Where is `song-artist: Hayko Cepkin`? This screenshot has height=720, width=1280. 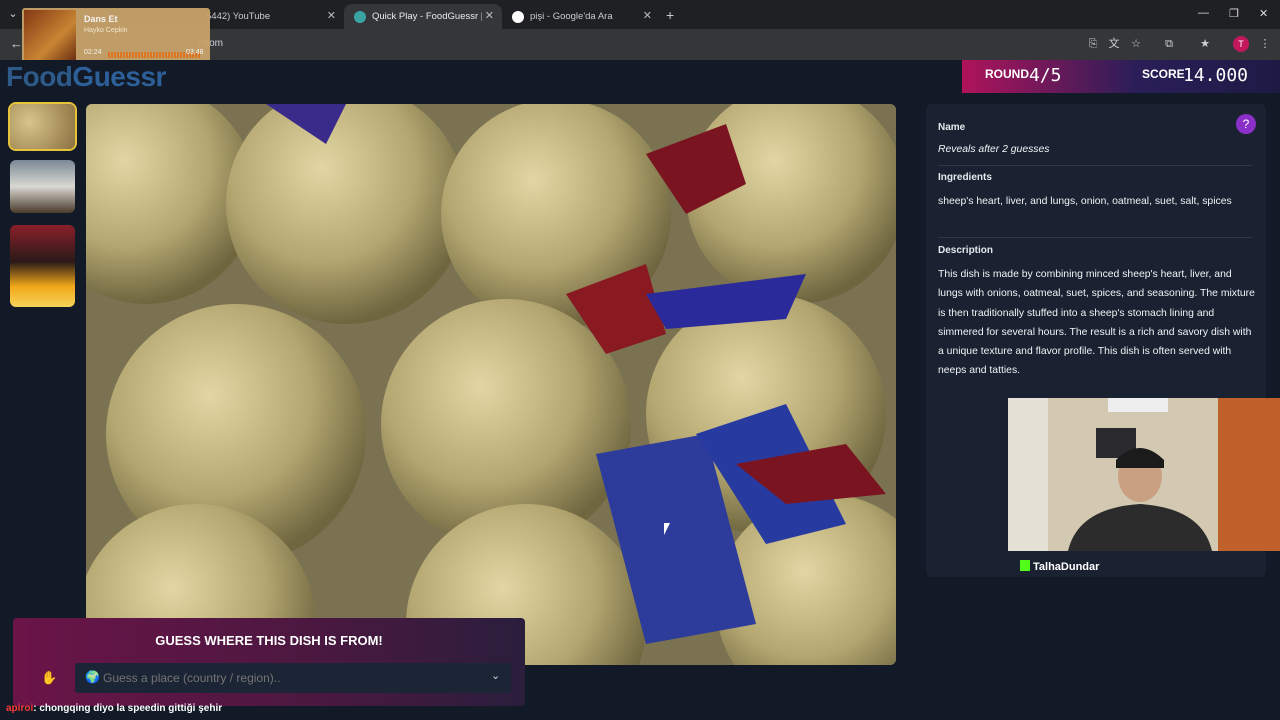
song-artist: Hayko Cepkin is located at coordinates (106, 30).